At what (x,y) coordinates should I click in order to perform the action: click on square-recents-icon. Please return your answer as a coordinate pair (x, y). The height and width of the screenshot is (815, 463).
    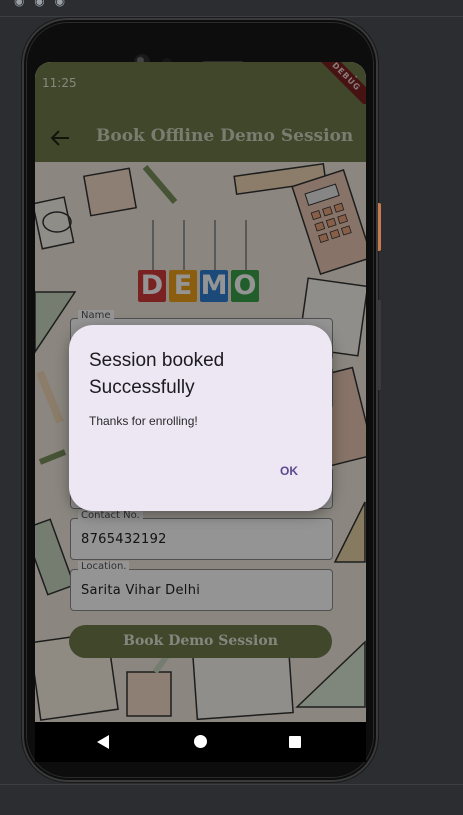
    Looking at the image, I should click on (295, 742).